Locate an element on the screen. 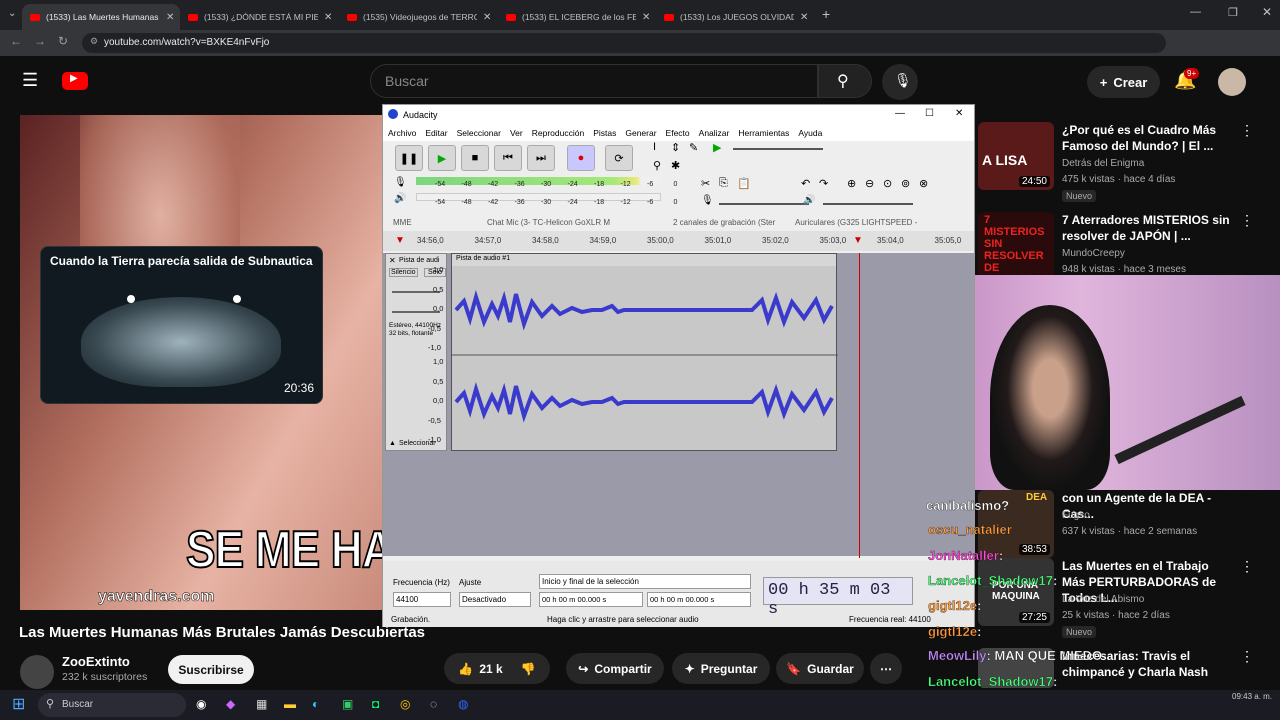 This screenshot has height=720, width=1280. maximize-icon: ❐ is located at coordinates (1233, 12).